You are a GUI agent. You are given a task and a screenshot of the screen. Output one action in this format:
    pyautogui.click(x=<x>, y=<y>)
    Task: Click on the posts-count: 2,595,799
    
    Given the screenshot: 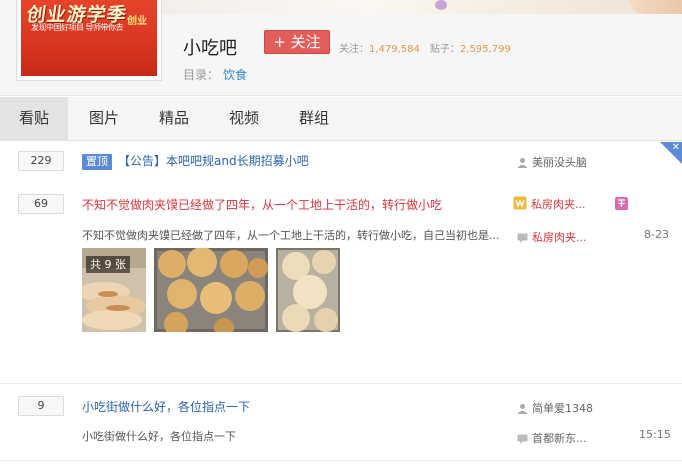 What is the action you would take?
    pyautogui.click(x=485, y=49)
    